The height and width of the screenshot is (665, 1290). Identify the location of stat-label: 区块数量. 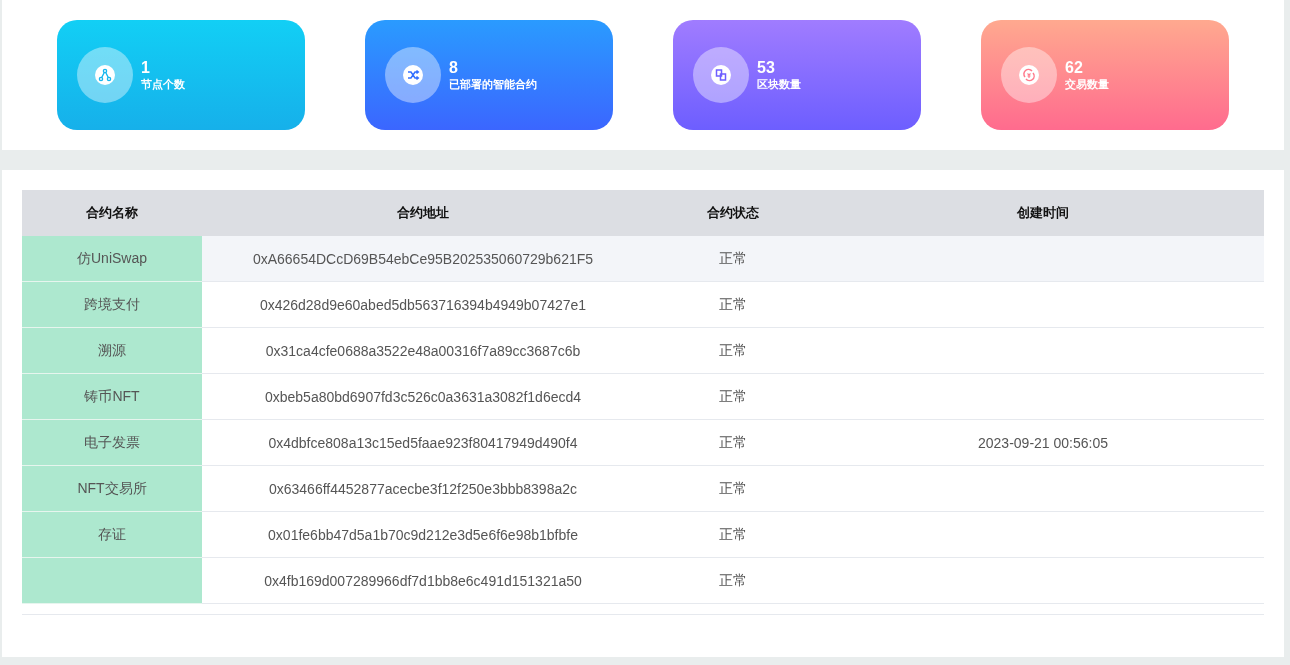
(779, 84).